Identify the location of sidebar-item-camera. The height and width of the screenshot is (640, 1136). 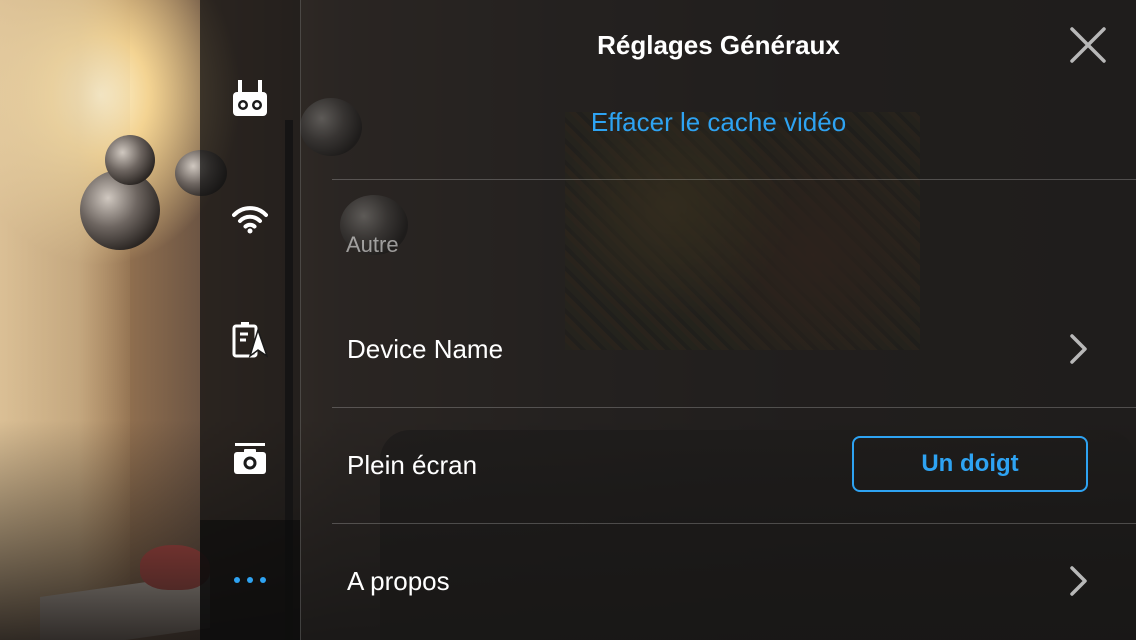
(250, 460).